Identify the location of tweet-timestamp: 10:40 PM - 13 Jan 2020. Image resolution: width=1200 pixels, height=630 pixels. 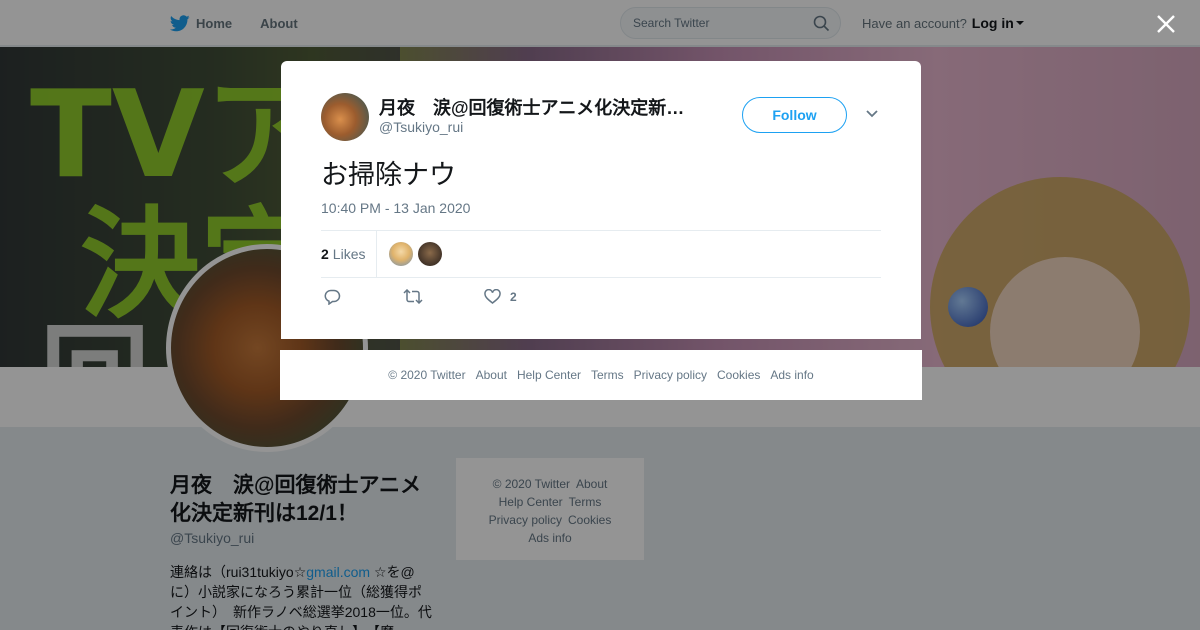
(395, 208).